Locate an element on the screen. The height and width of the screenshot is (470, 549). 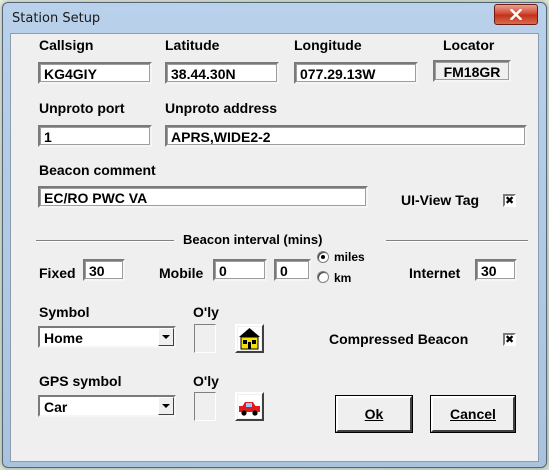
mobile-distance-input: 0 is located at coordinates (292, 270).